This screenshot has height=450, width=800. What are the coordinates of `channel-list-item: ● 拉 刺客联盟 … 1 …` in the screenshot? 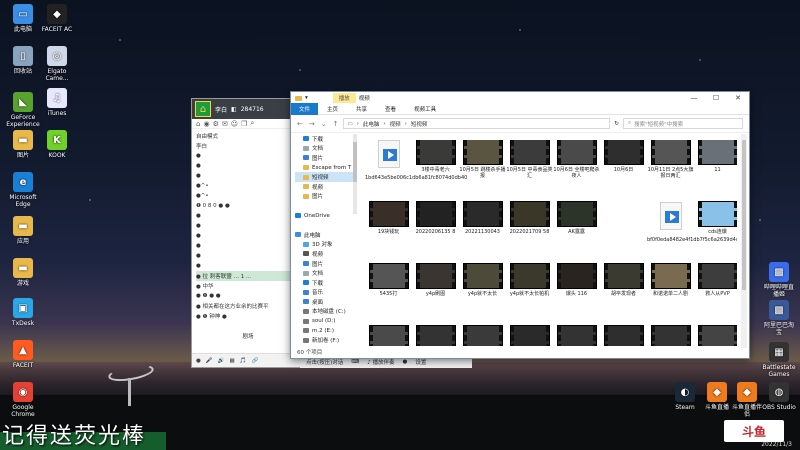 It's located at (248, 276).